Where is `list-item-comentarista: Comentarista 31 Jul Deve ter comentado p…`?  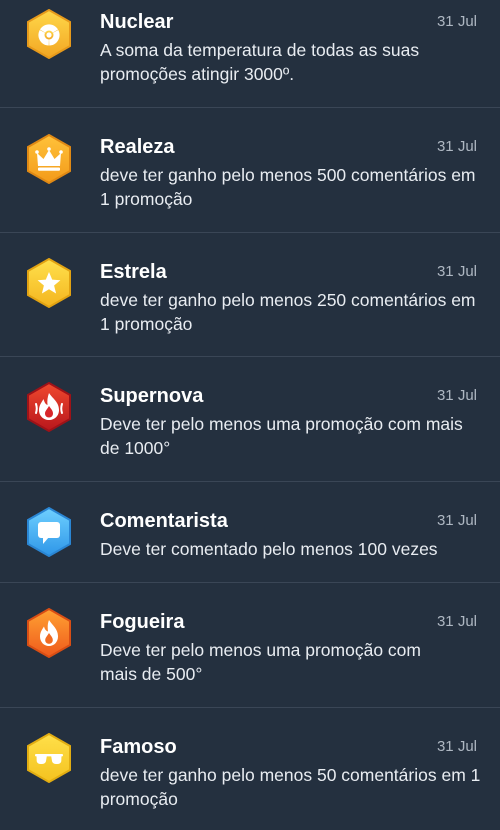 list-item-comentarista: Comentarista 31 Jul Deve ter comentado p… is located at coordinates (250, 532).